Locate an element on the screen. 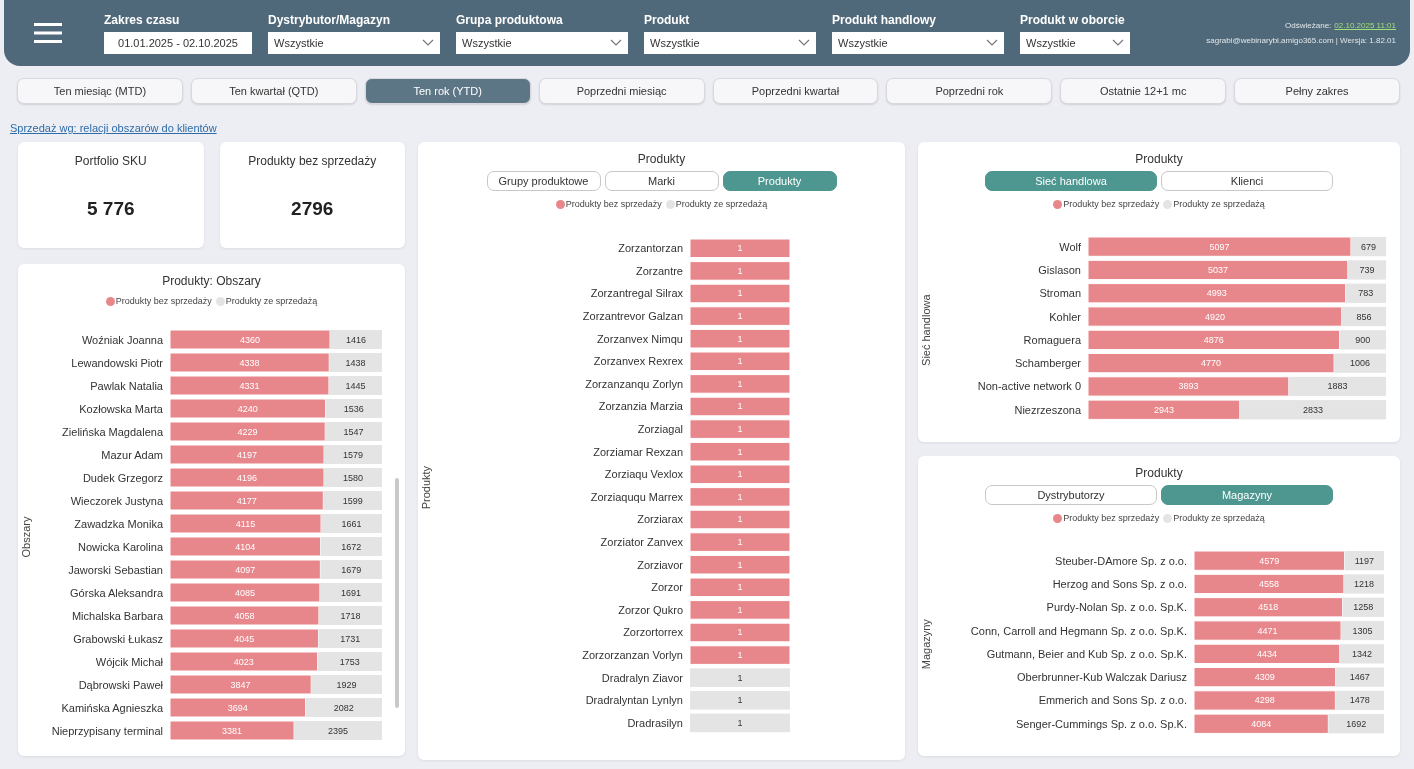  period-tab: Ostatnie 12+1 mc is located at coordinates (1143, 91).